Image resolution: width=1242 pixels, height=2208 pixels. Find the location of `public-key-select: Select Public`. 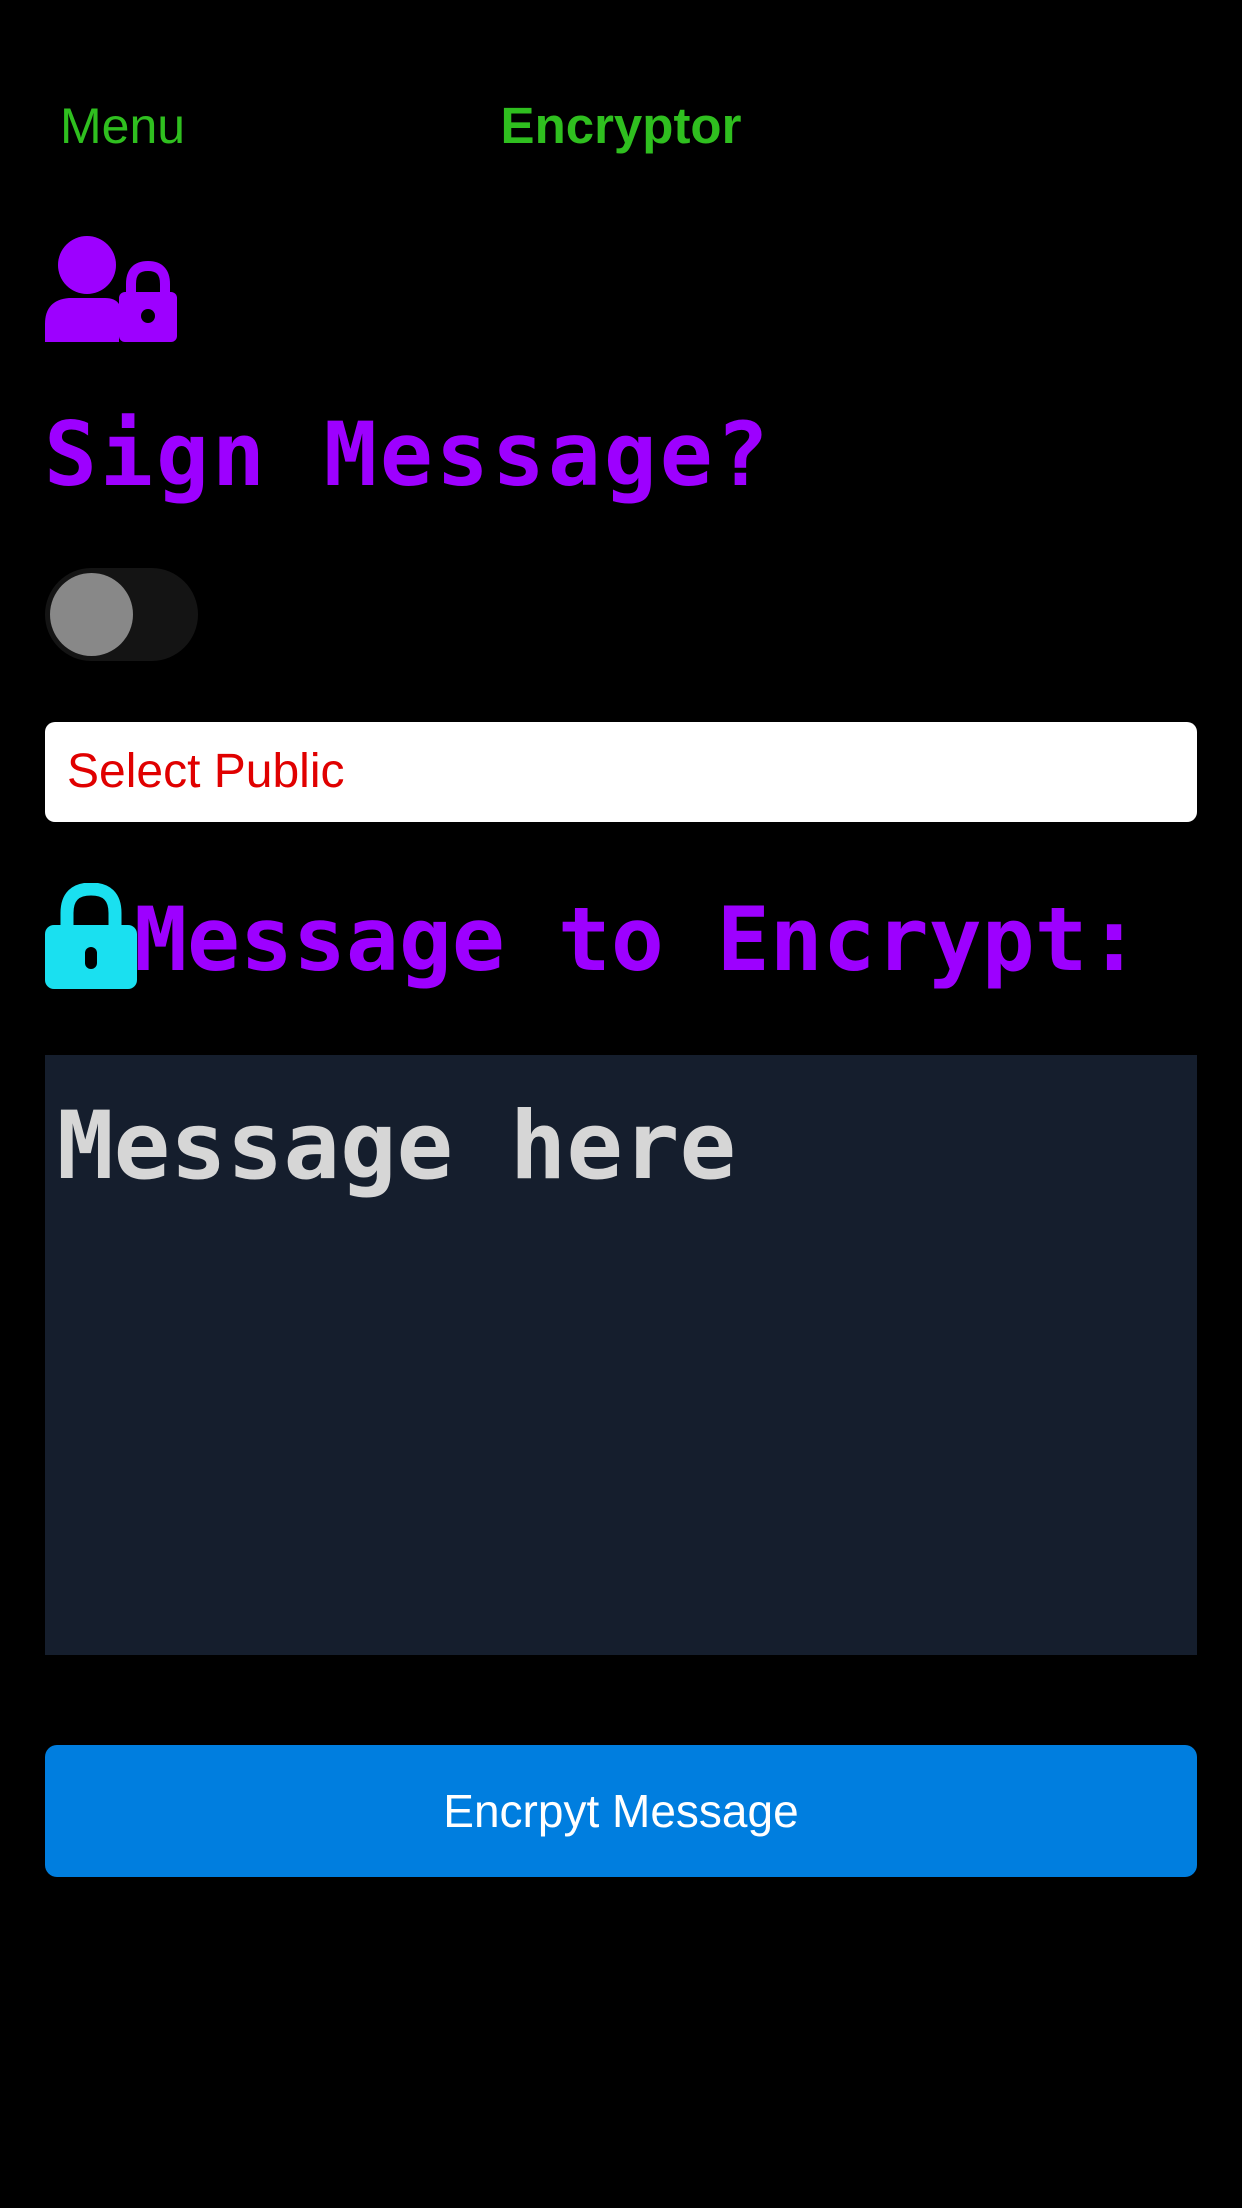

public-key-select: Select Public is located at coordinates (621, 772).